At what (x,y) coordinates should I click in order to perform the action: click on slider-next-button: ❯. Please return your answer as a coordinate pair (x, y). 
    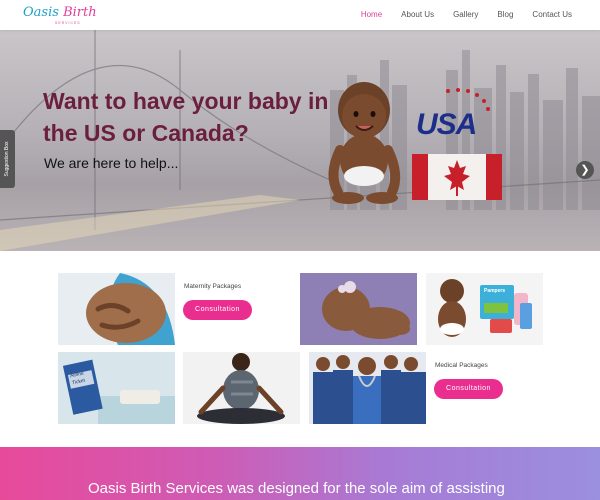
    Looking at the image, I should click on (585, 170).